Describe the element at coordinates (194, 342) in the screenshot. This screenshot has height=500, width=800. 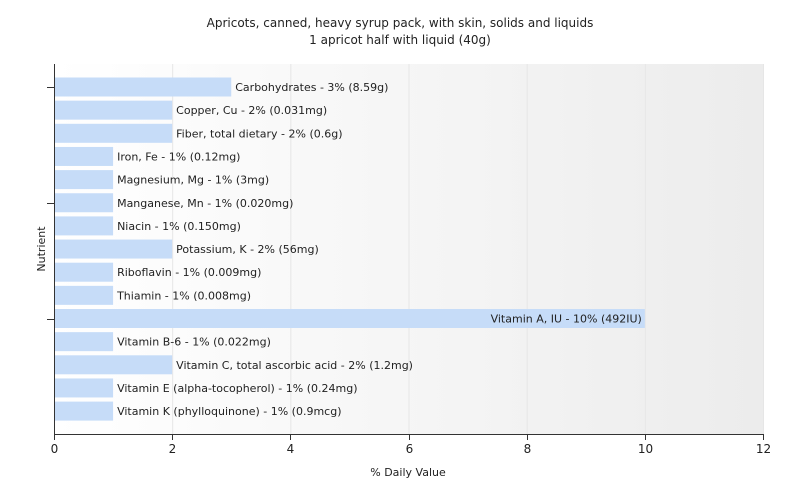
I see `bar-label: Vitamin B-6 - 1% (0.022mg)` at that location.